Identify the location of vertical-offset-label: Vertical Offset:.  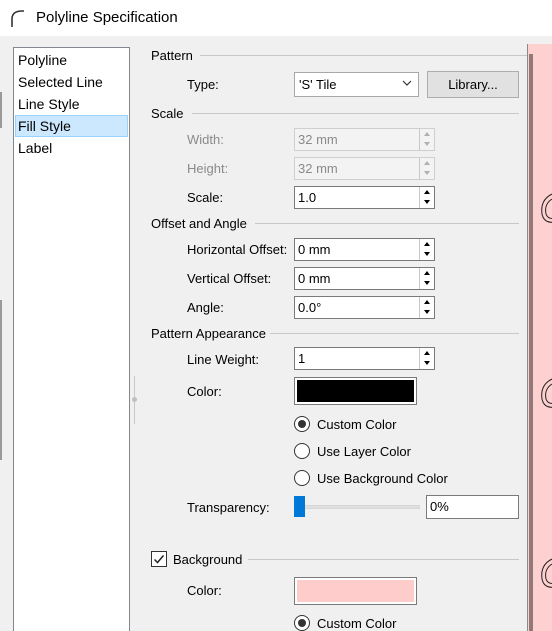
(229, 278).